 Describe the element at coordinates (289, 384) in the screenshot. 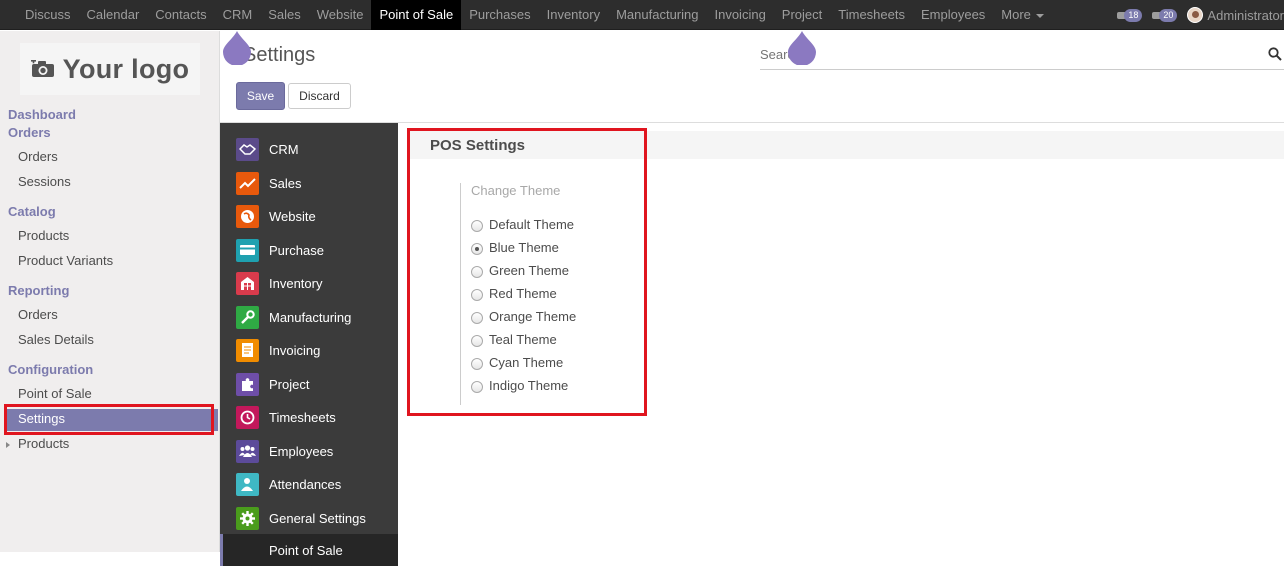

I see `app-label: Project` at that location.